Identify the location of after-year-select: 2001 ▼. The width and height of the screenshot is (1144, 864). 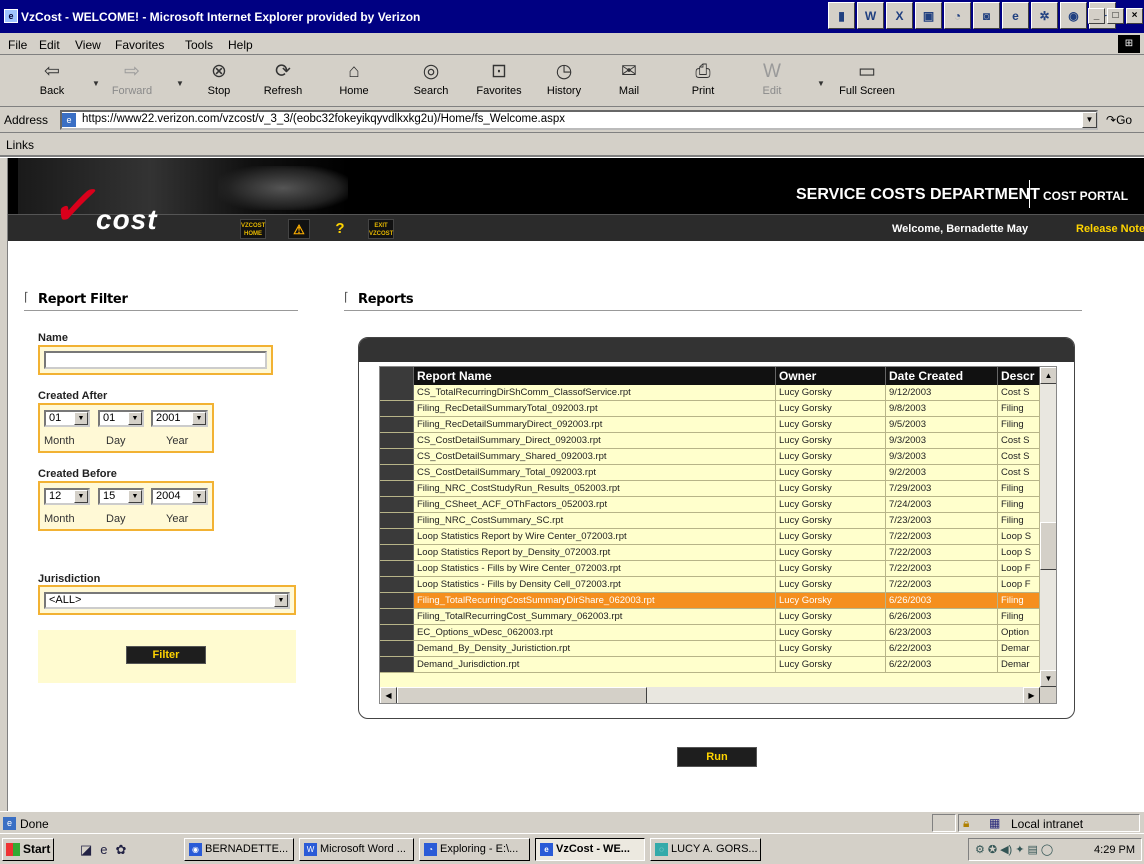
(179, 418).